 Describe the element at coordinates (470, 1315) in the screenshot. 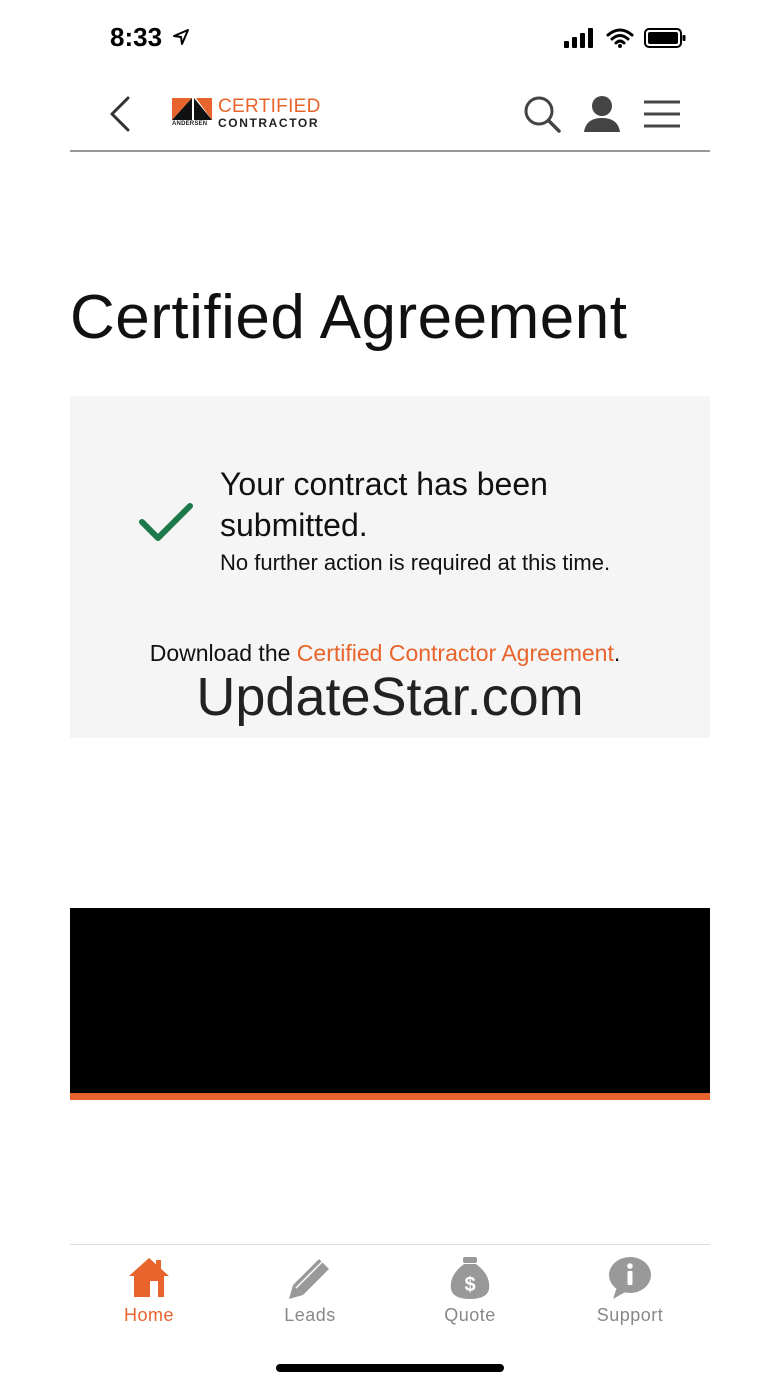

I see `nav-quote-label: Quote` at that location.